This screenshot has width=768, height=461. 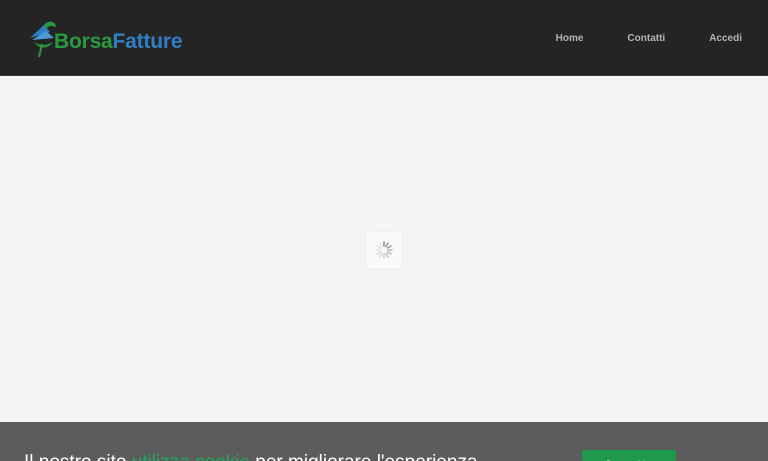 I want to click on main-nav: Home Contatti Accedi, so click(x=627, y=38).